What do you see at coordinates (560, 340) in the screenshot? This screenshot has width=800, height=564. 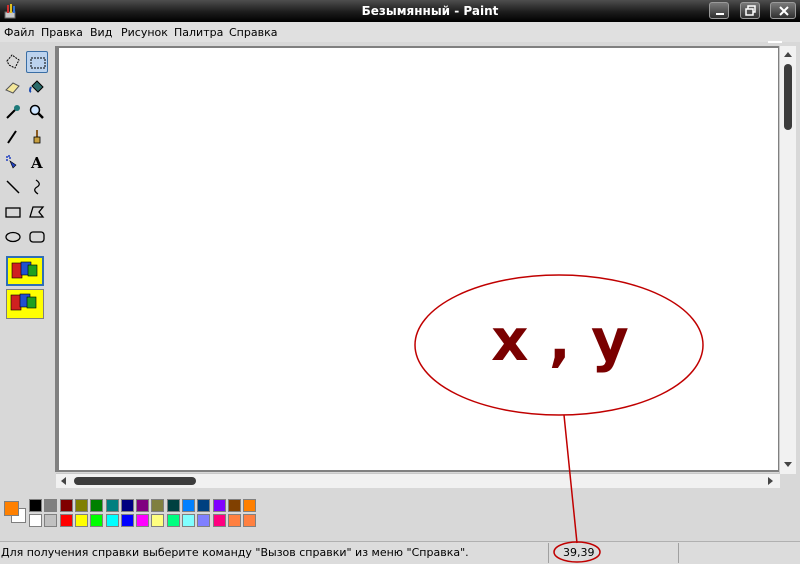 I see `annotation-label: x , y` at bounding box center [560, 340].